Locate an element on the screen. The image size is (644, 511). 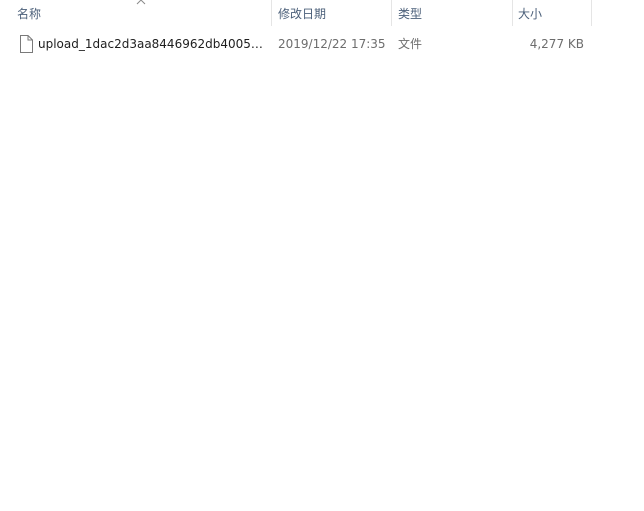
file-size: 4,277 KB is located at coordinates (556, 44).